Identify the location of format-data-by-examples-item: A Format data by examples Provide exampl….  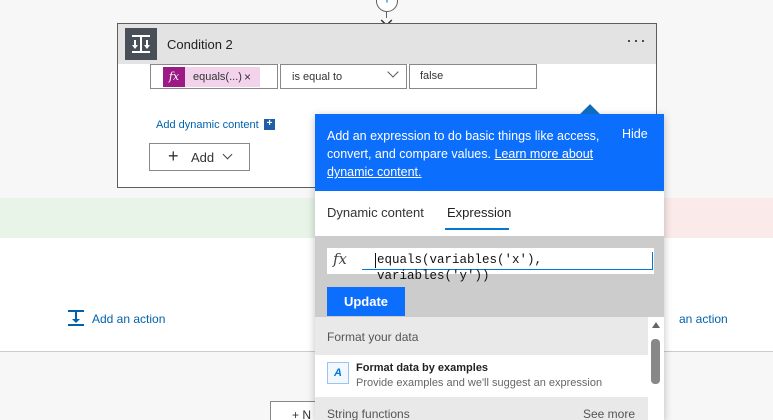
(481, 375).